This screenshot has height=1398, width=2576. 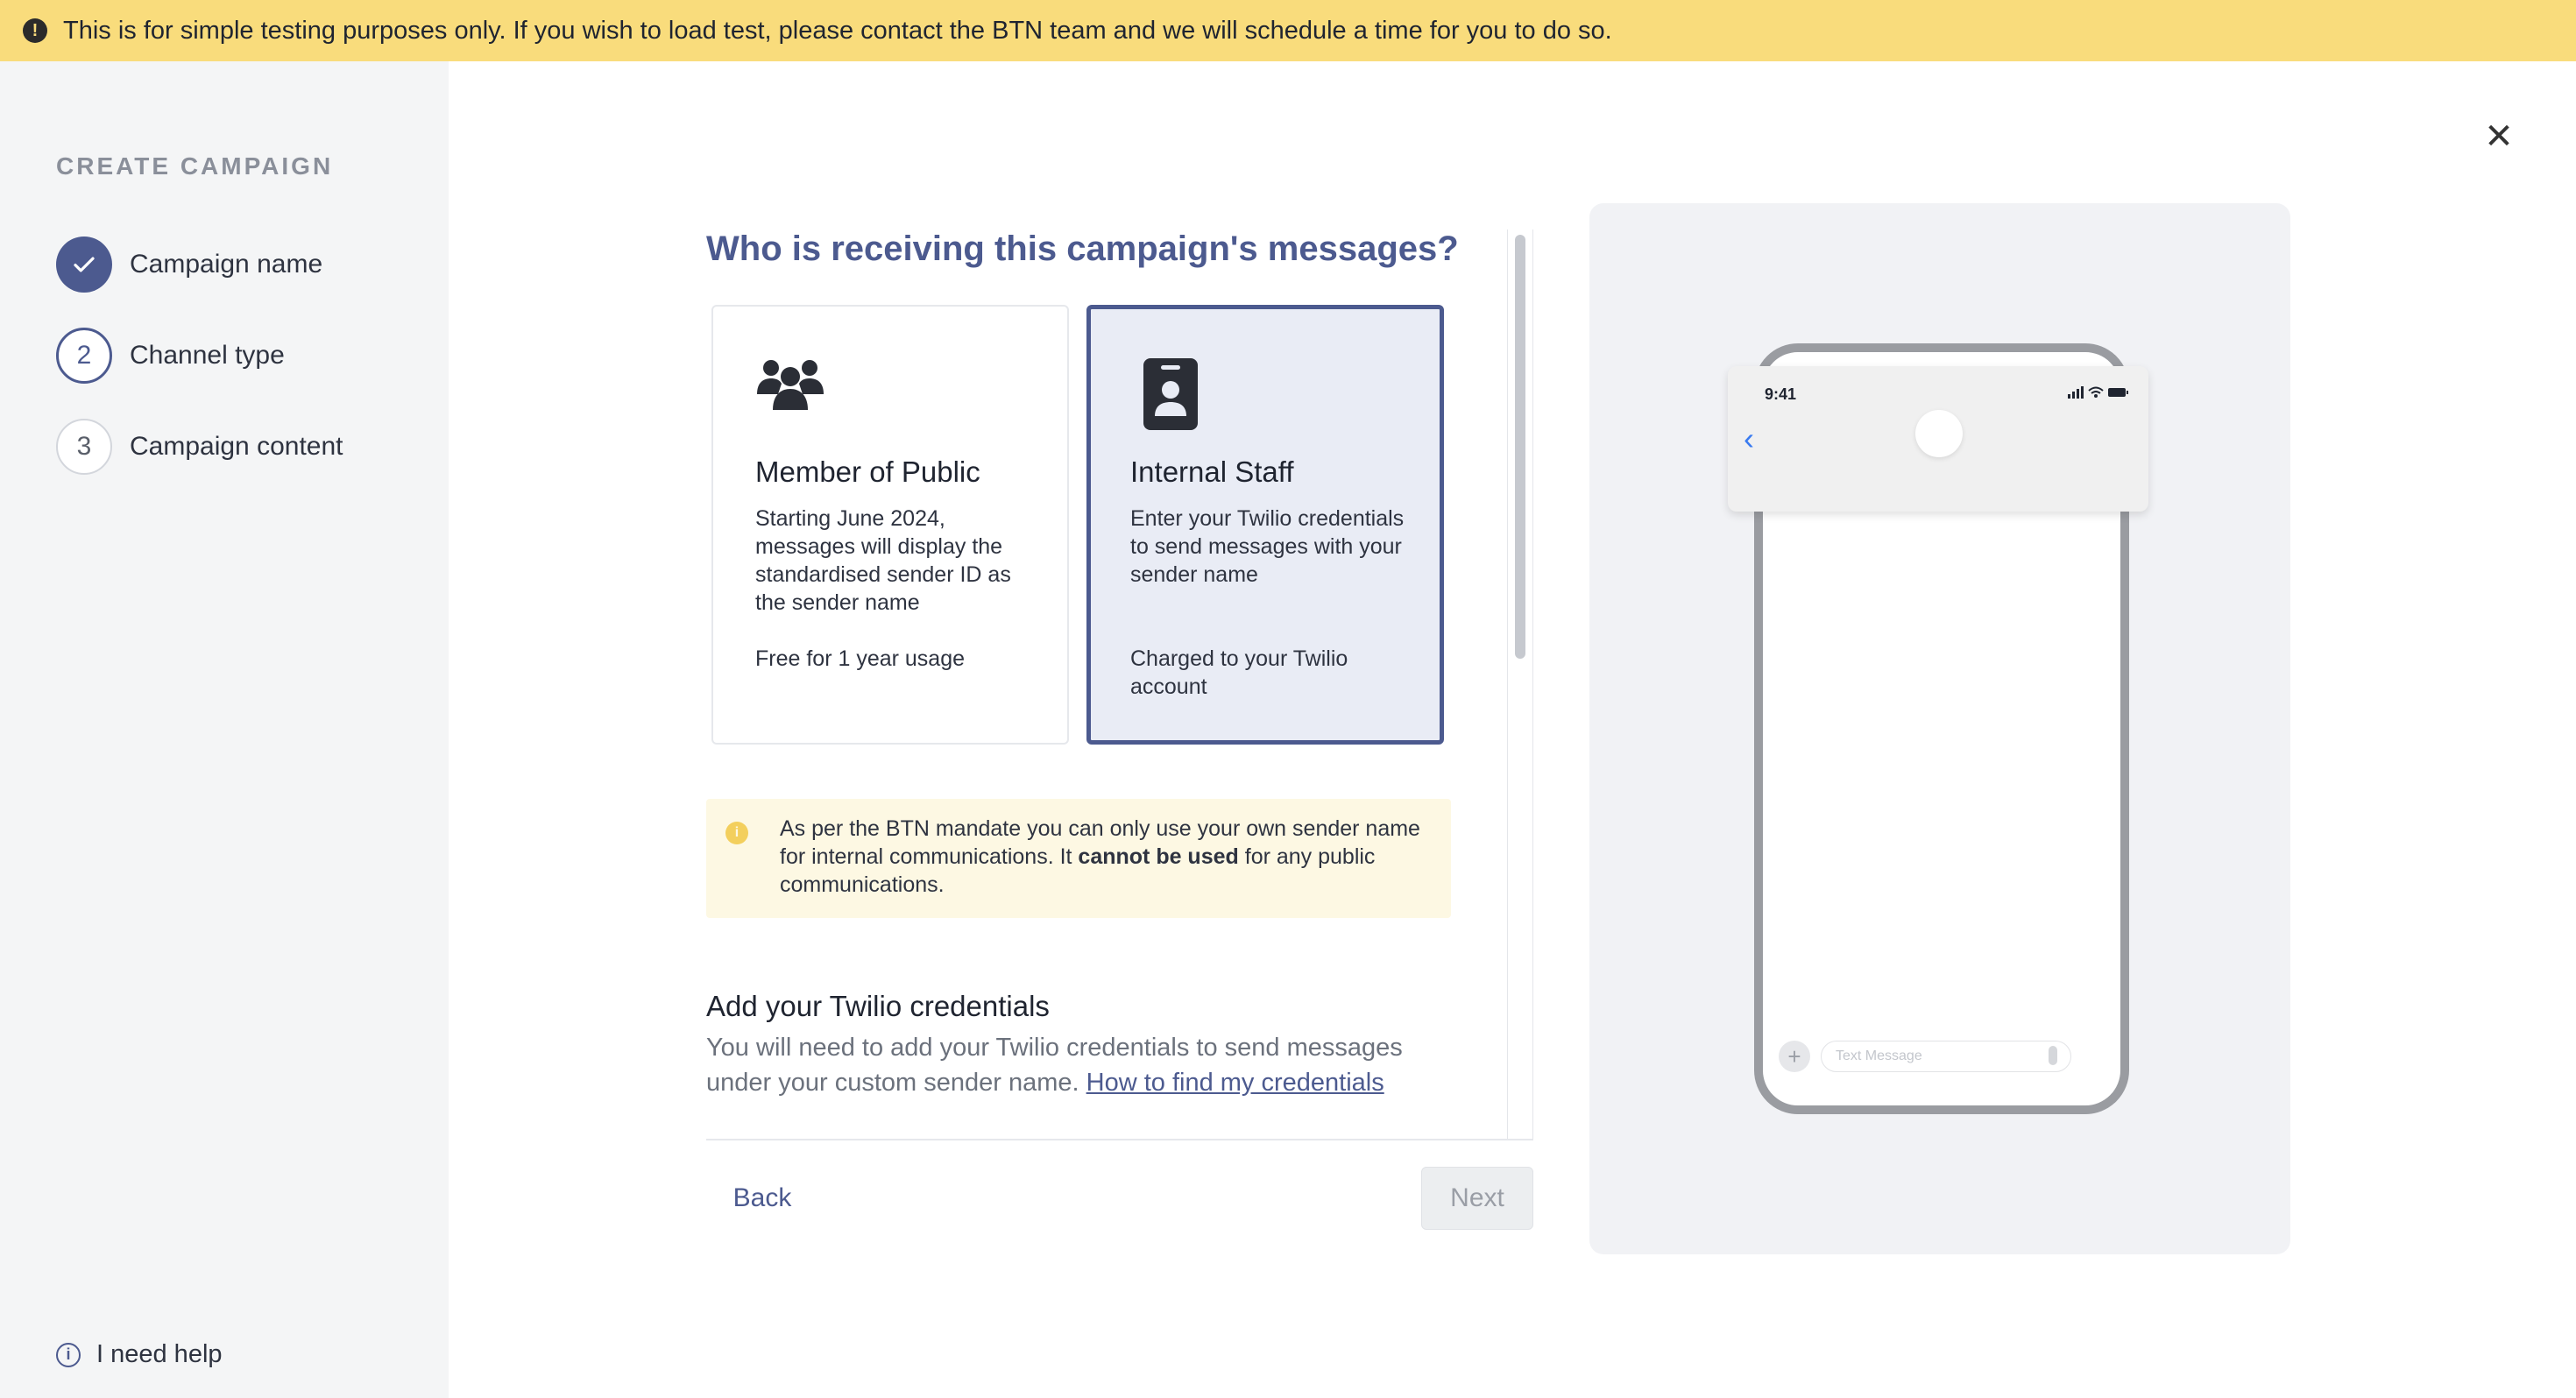 What do you see at coordinates (860, 658) in the screenshot?
I see `option-pricing: Free for 1 year usage` at bounding box center [860, 658].